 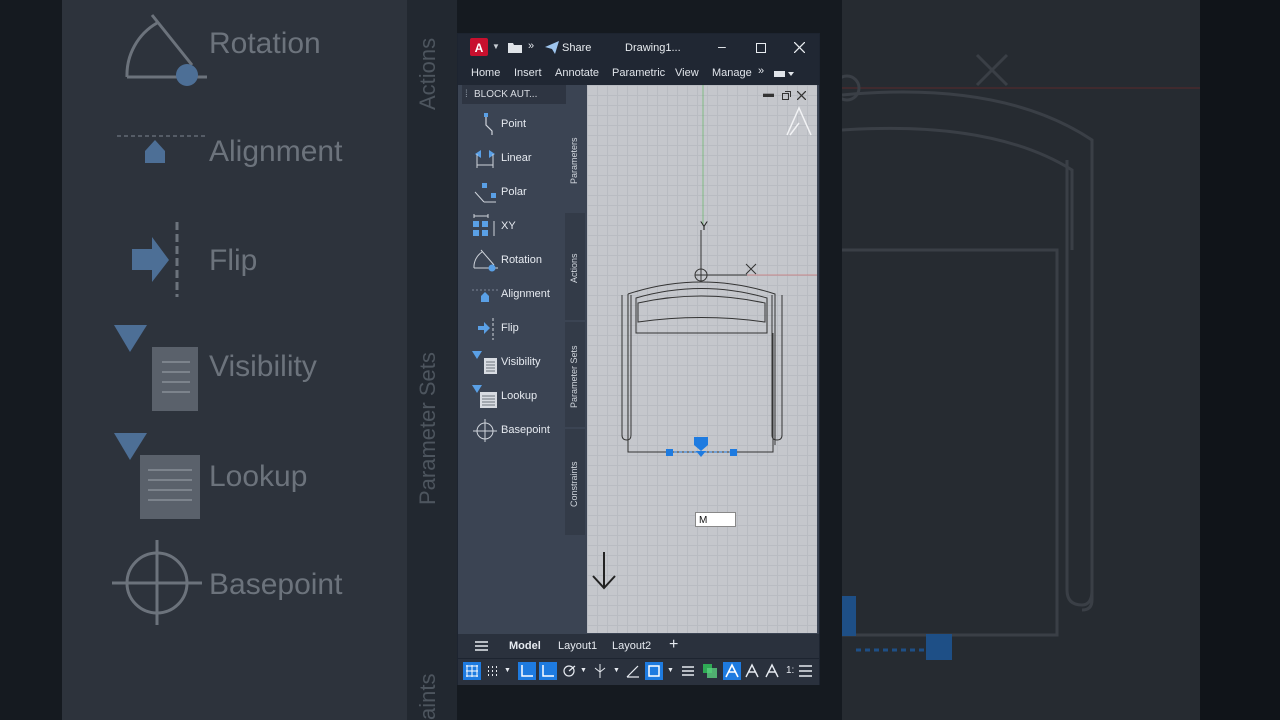 I want to click on bg-item-label: Basepoint, so click(x=276, y=584).